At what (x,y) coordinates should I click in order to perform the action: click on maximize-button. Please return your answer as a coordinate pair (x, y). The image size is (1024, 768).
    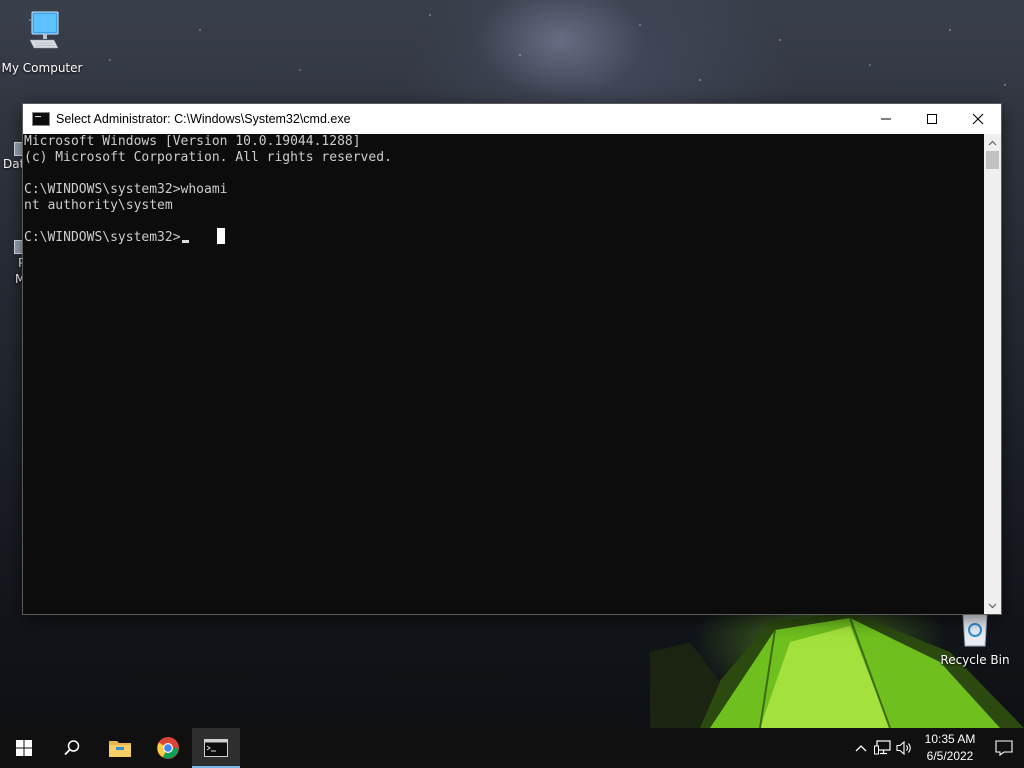
    Looking at the image, I should click on (932, 119).